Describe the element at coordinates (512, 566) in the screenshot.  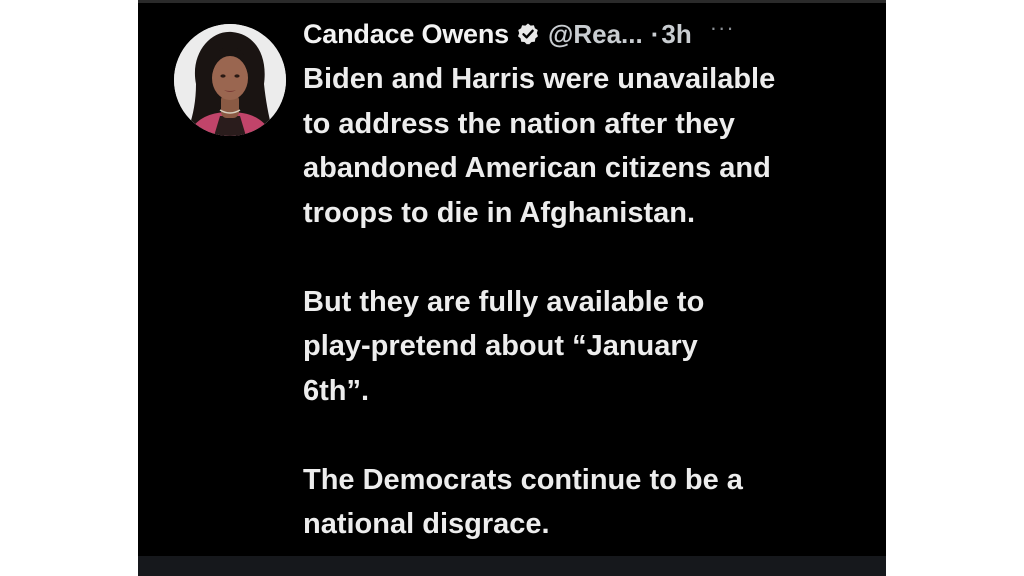
I see `bottom-divider` at that location.